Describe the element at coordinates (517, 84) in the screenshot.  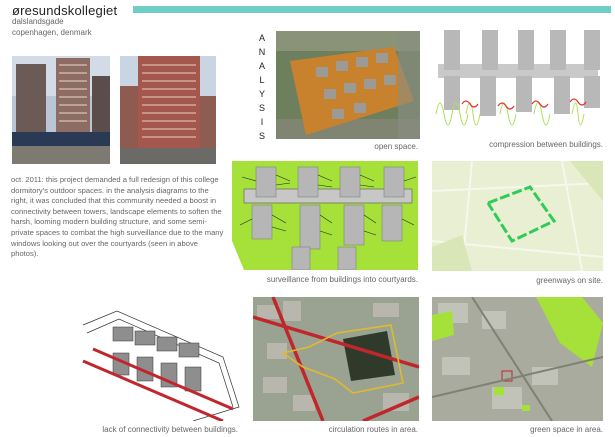
I see `compression-diagram` at that location.